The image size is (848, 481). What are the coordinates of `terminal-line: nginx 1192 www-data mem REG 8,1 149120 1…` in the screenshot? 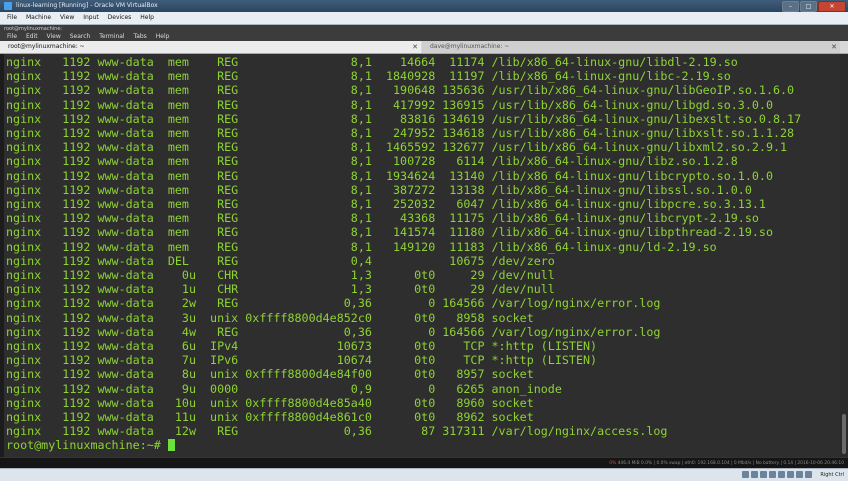 It's located at (361, 246).